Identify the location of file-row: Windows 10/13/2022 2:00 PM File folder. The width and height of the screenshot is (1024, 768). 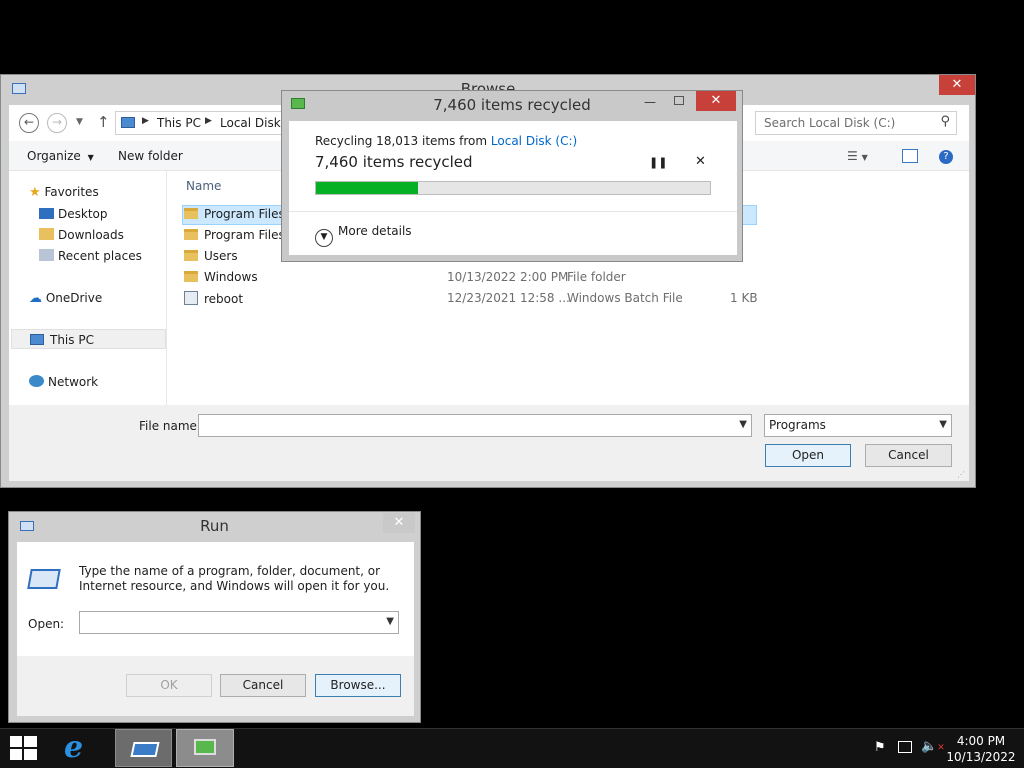
(474, 280).